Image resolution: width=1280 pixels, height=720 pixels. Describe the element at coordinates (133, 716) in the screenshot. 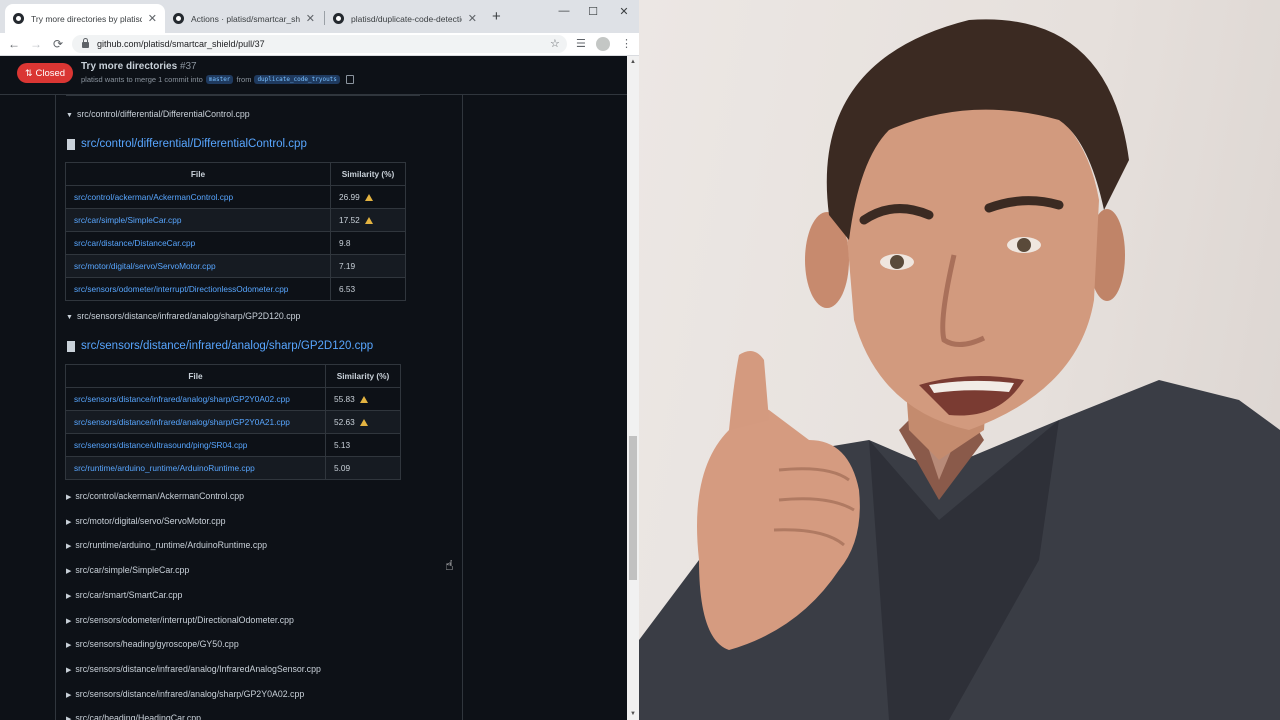

I see `details-summary: ▶ src/car/heading/HeadingCar.cpp` at that location.